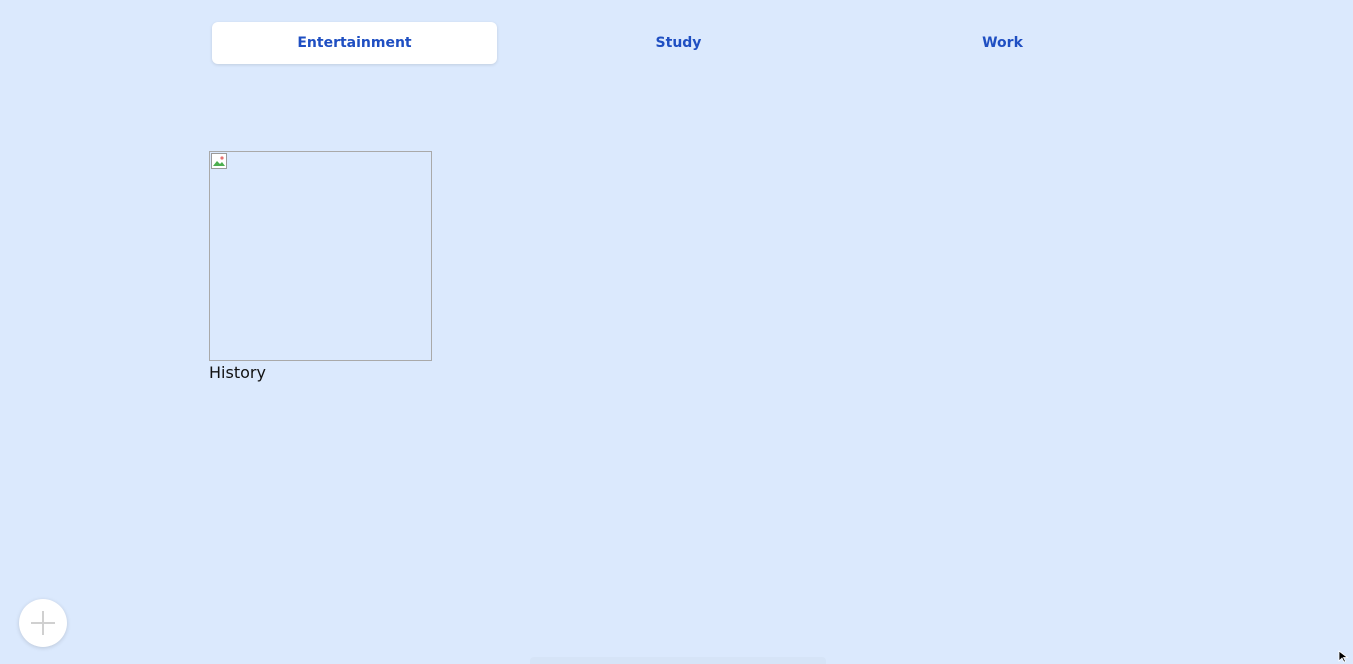 This screenshot has height=664, width=1353. I want to click on bookmark-tile-history: History, so click(320, 267).